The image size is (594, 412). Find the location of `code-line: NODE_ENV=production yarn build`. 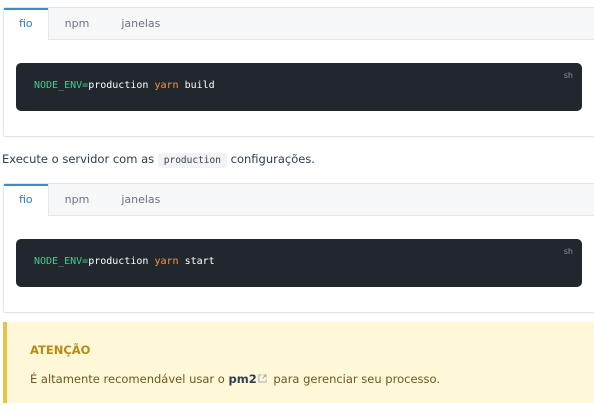

code-line: NODE_ENV=production yarn build is located at coordinates (124, 85).